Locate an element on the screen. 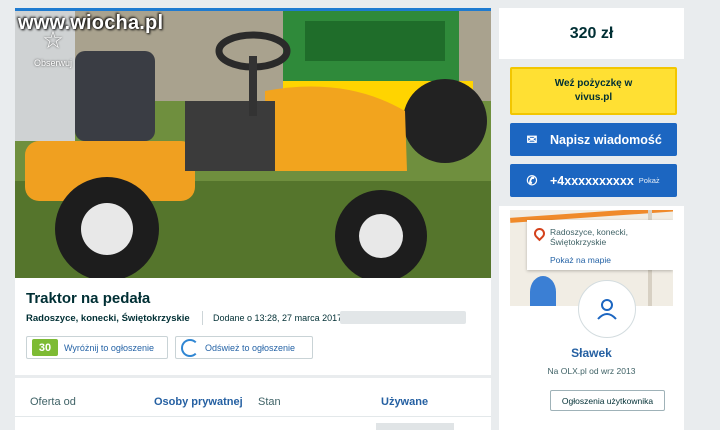  refresh-label: Odśwież to ogłoszenie is located at coordinates (250, 347).